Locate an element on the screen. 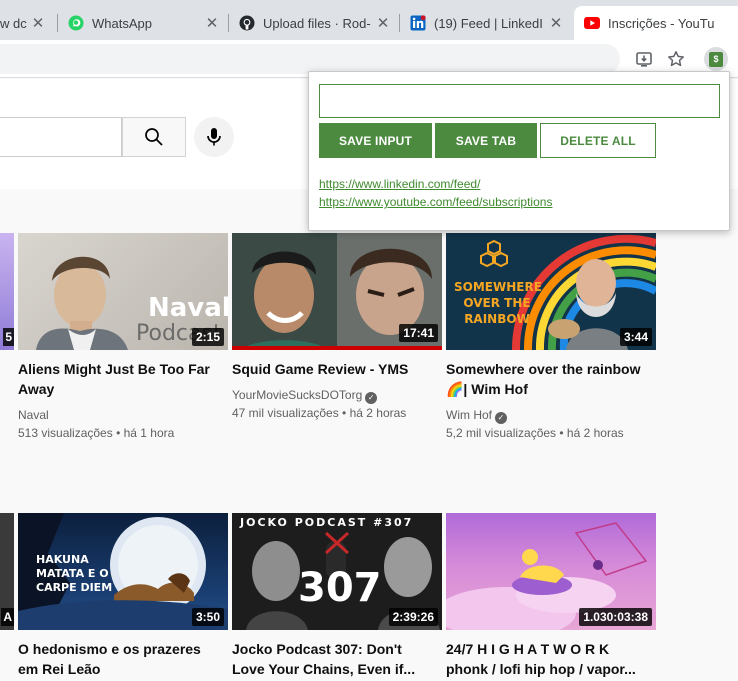 The width and height of the screenshot is (738, 681). duration-badge: 1.030:03:38 is located at coordinates (615, 617).